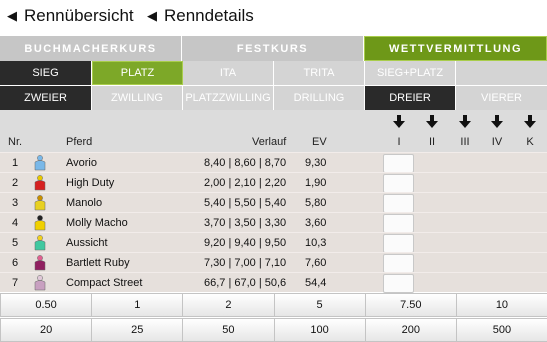 The image size is (547, 342). Describe the element at coordinates (98, 263) in the screenshot. I see `horse-name: Bartlett Ruby` at that location.